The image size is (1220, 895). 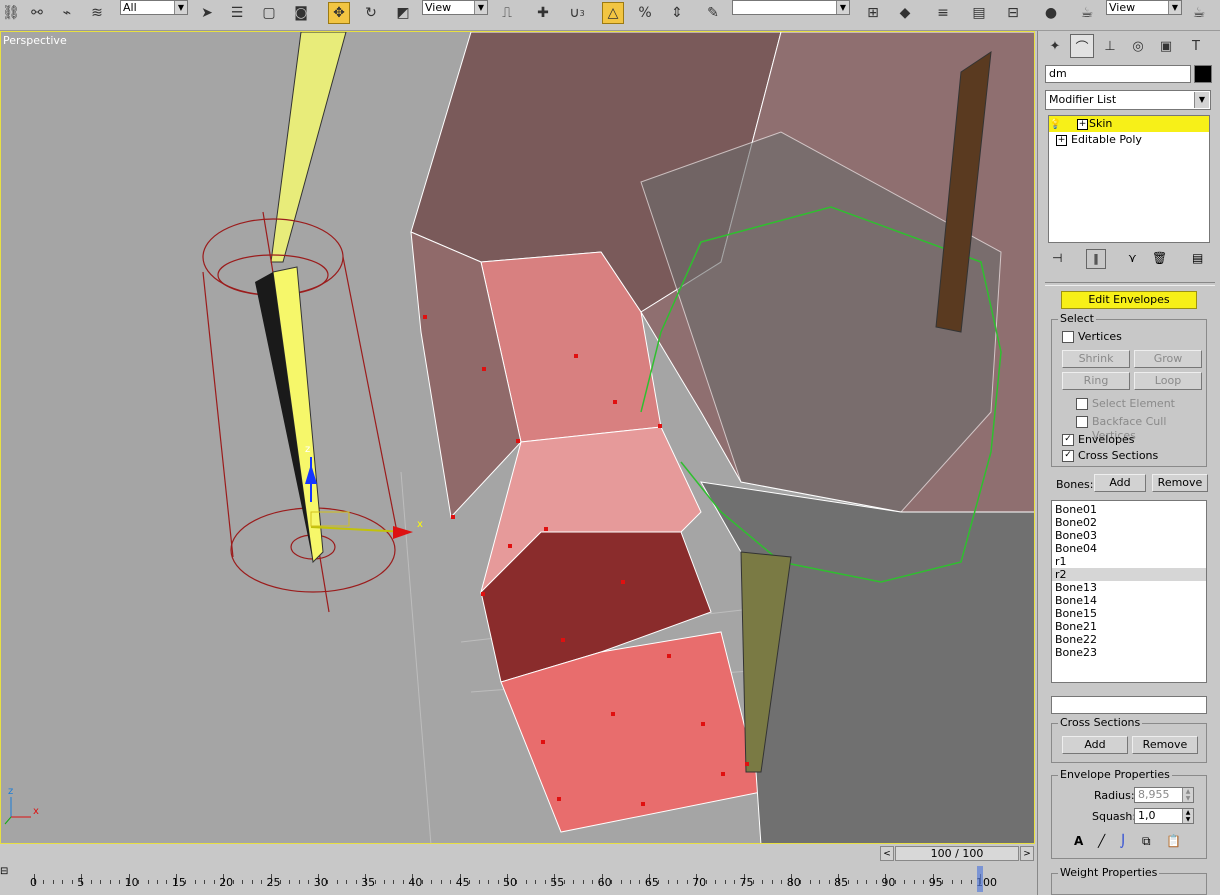 What do you see at coordinates (7, 879) in the screenshot?
I see `key-mode-icon: ⊟` at bounding box center [7, 879].